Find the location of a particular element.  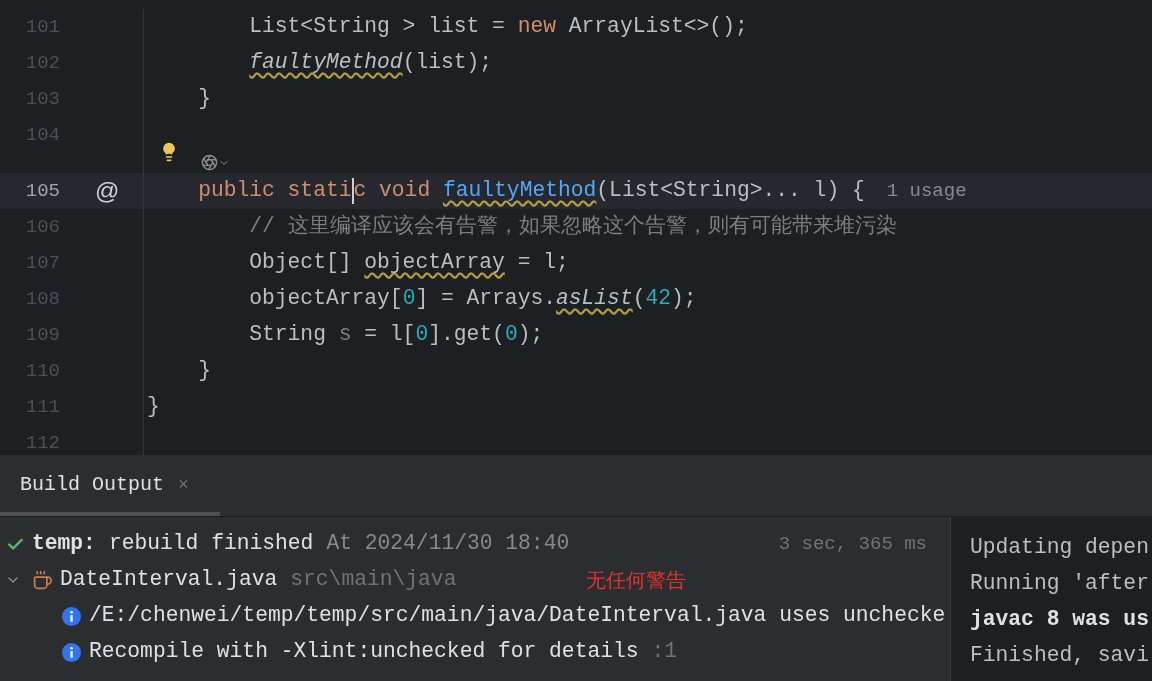

code-token: ].get( is located at coordinates (466, 335).